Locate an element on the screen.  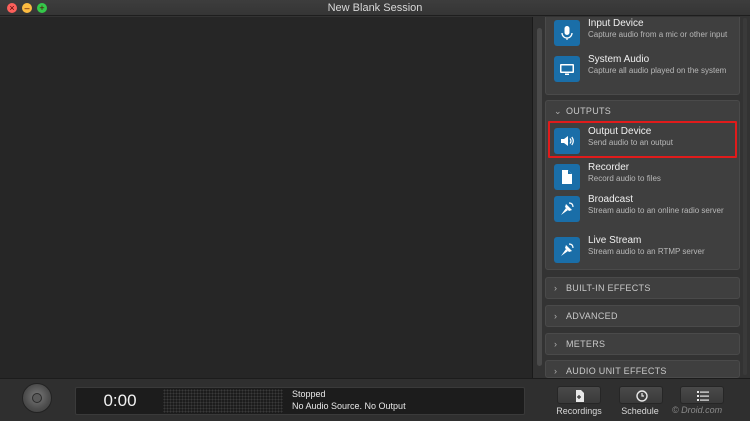
highlight-box is located at coordinates (642, 139).